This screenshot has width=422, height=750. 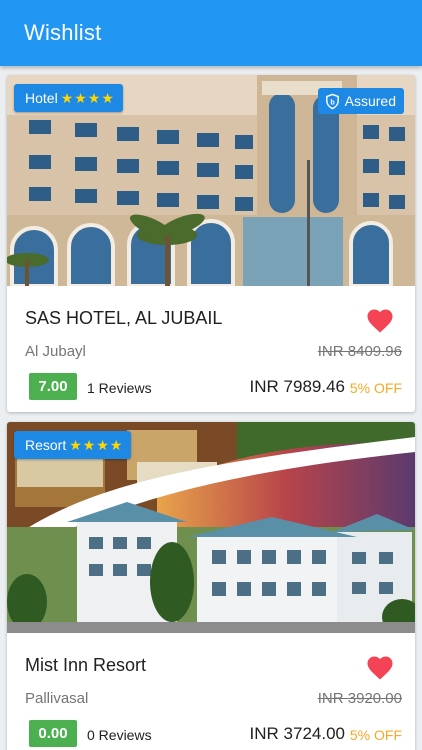 What do you see at coordinates (297, 733) in the screenshot?
I see `discounted-price: INR 3724.00` at bounding box center [297, 733].